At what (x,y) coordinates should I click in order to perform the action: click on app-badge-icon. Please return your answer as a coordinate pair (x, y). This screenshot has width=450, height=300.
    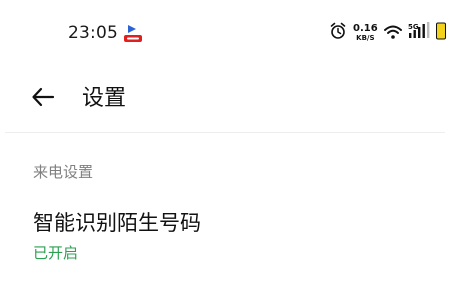
    Looking at the image, I should click on (133, 34).